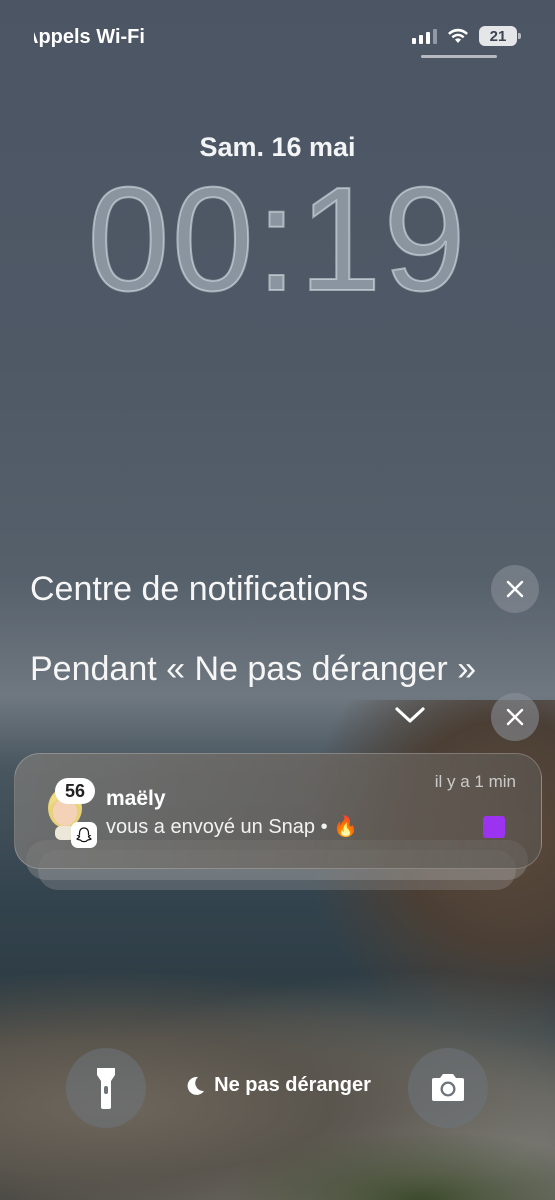  Describe the element at coordinates (199, 589) in the screenshot. I see `notification-center-title: Centre de notifications` at that location.